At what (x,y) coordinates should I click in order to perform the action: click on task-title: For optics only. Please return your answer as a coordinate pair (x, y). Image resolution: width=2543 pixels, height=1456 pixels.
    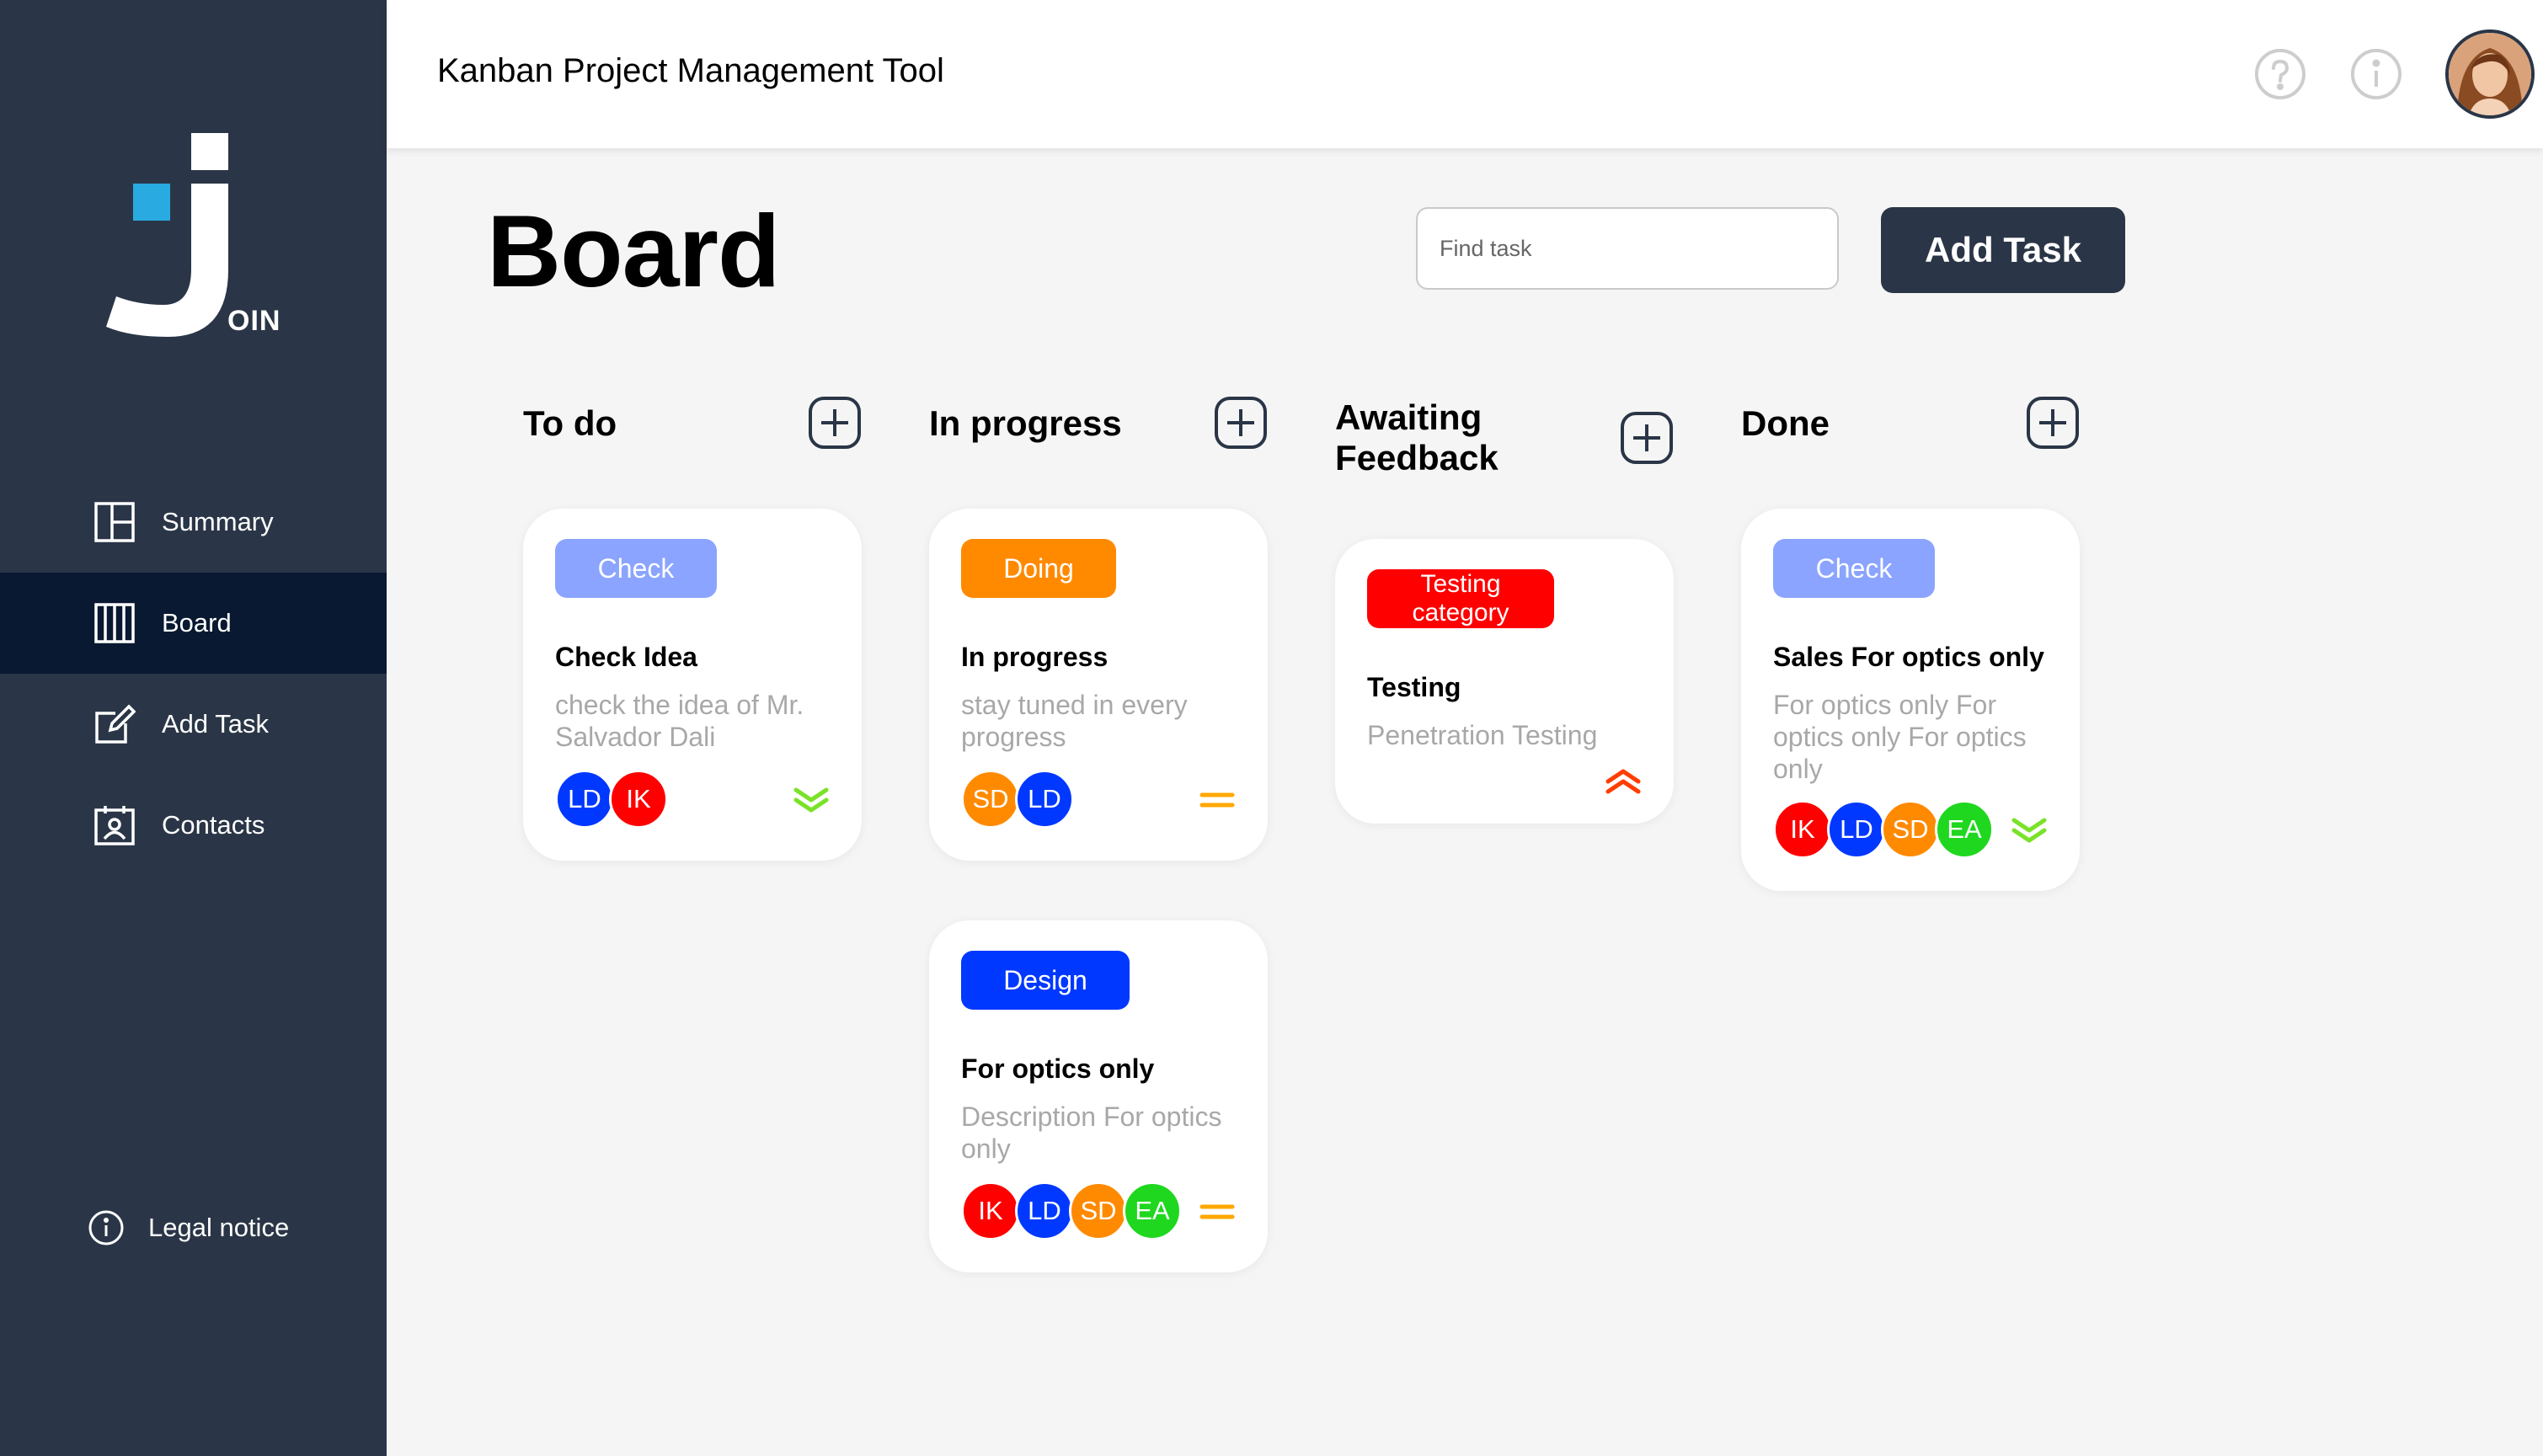
    Looking at the image, I should click on (1058, 1068).